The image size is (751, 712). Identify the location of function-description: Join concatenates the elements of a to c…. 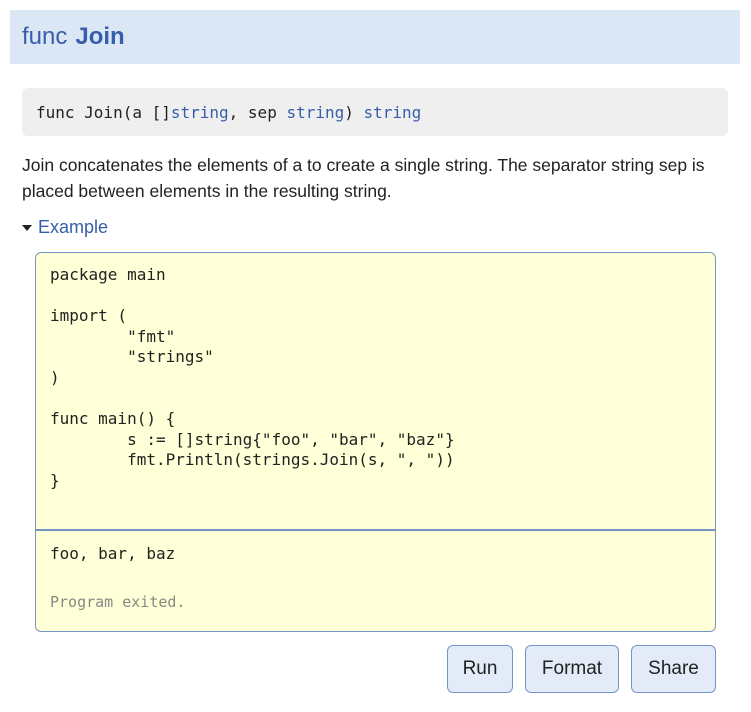
(363, 178).